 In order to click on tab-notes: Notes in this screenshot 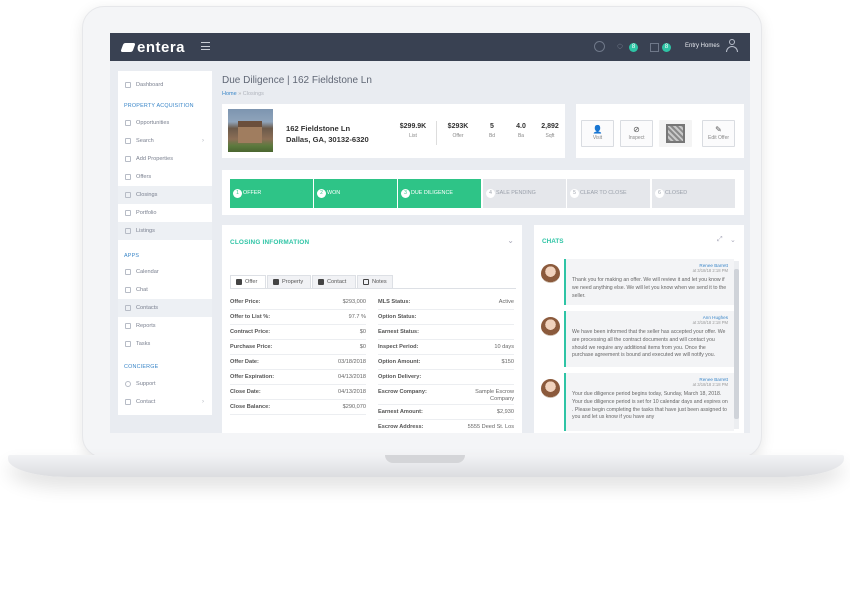, I will do `click(375, 282)`.